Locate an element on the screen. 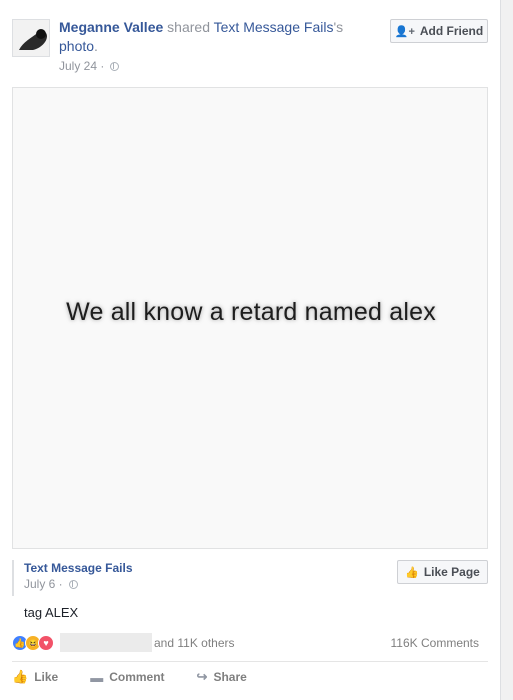 This screenshot has width=513, height=700. scrollbar is located at coordinates (507, 350).